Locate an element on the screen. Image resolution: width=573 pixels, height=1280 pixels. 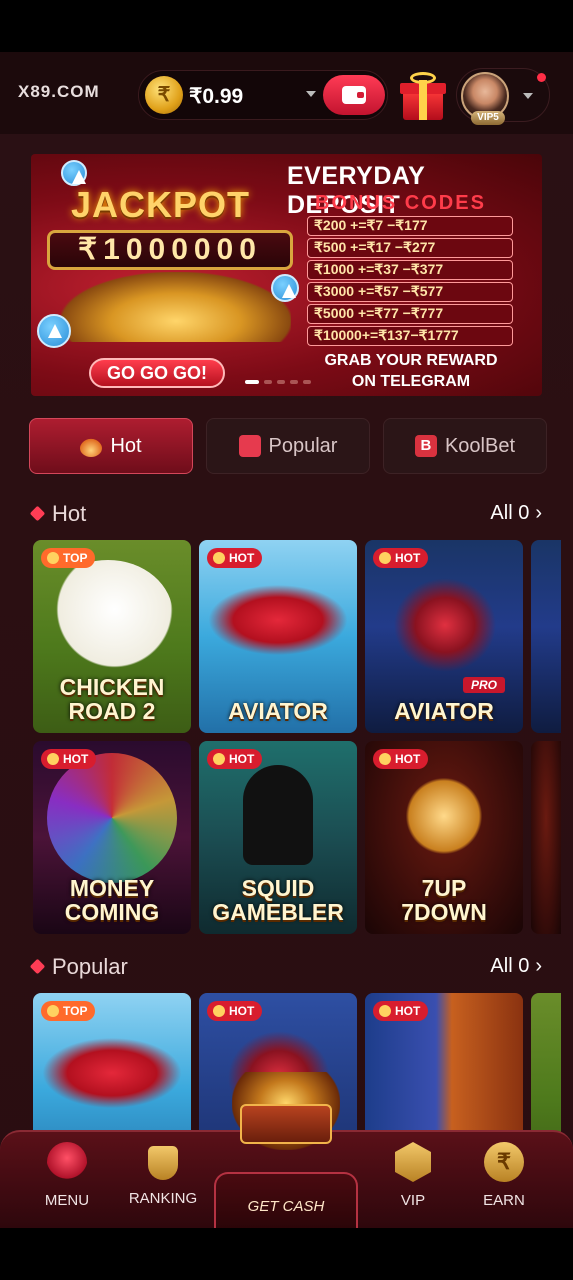
nav-ranking: RANKING is located at coordinates (163, 1182).